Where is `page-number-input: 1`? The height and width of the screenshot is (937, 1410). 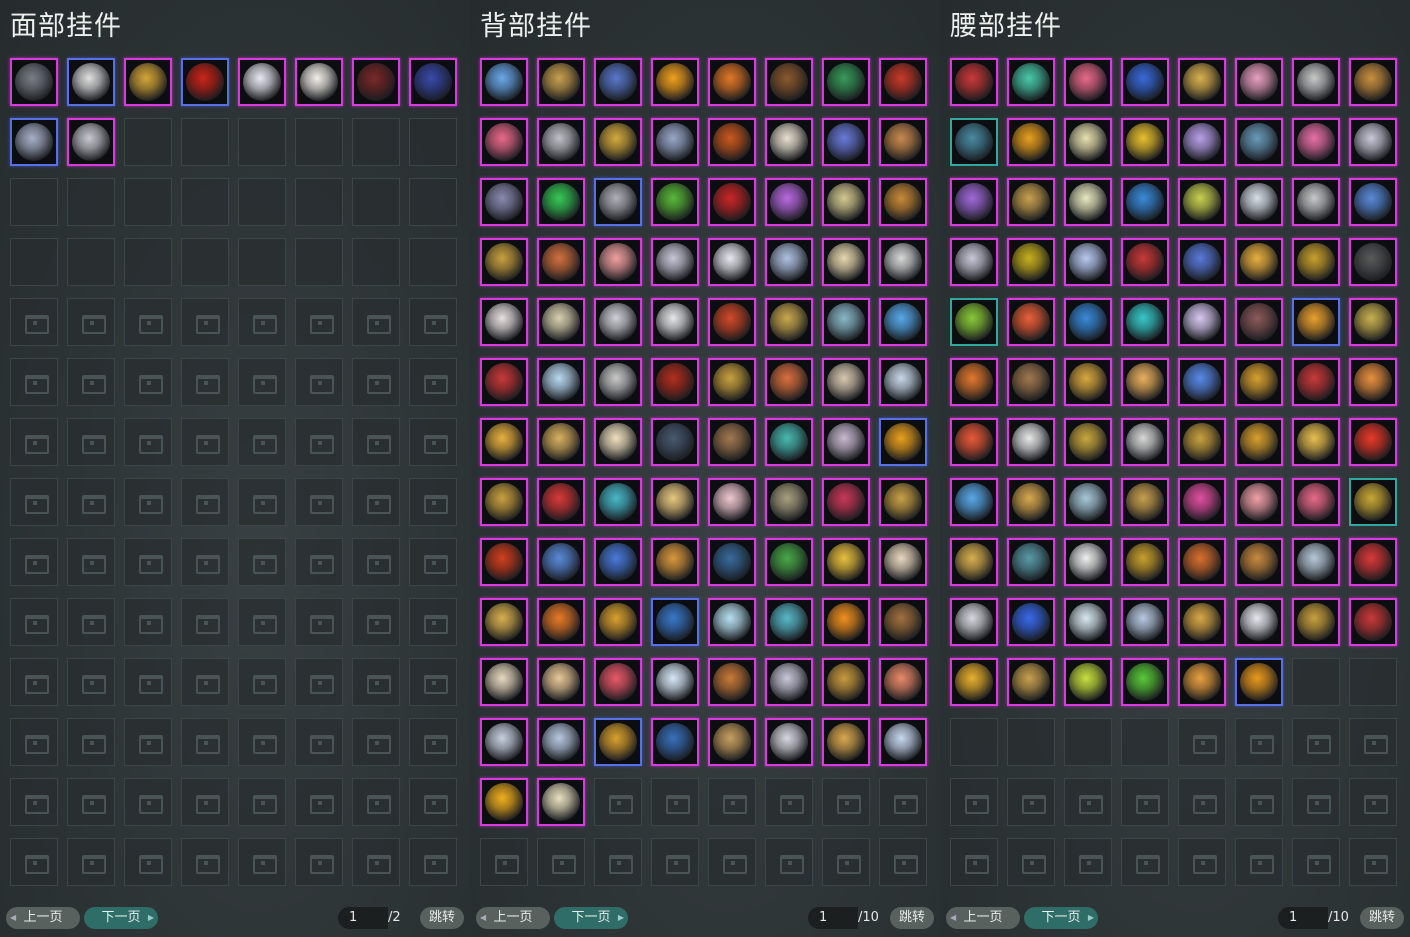
page-number-input: 1 is located at coordinates (833, 918).